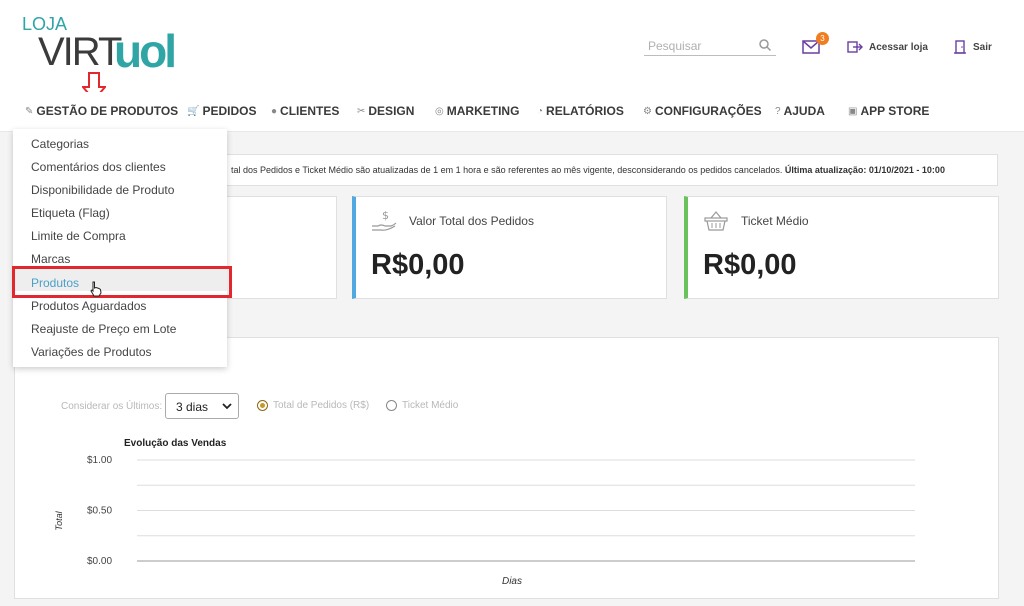 The height and width of the screenshot is (606, 1024). I want to click on logout-link: Sair, so click(972, 47).